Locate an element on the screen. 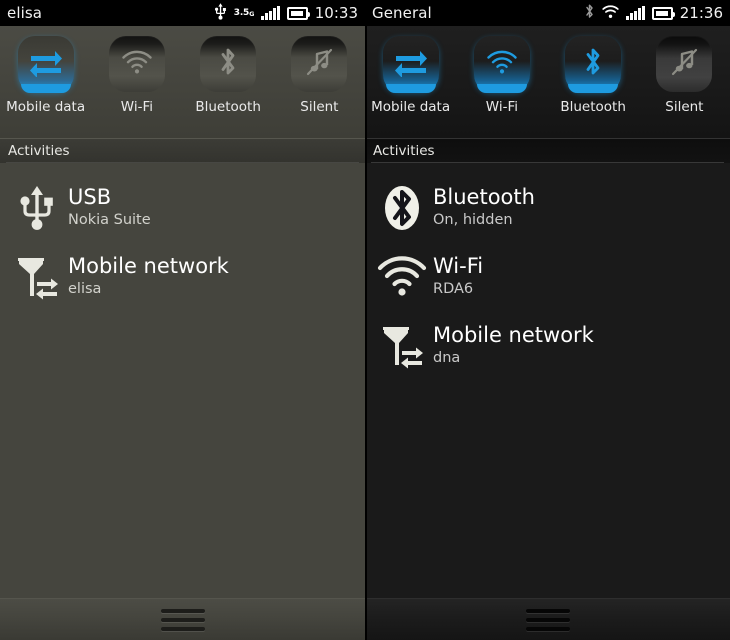  list-item: Mobile network elisa is located at coordinates (182, 276).